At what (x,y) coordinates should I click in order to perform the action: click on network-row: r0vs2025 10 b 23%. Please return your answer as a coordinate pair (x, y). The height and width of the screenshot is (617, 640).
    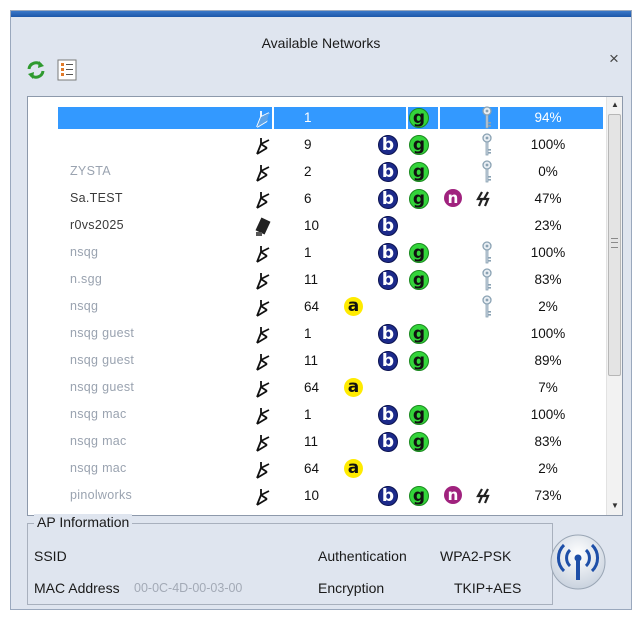
    Looking at the image, I should click on (317, 226).